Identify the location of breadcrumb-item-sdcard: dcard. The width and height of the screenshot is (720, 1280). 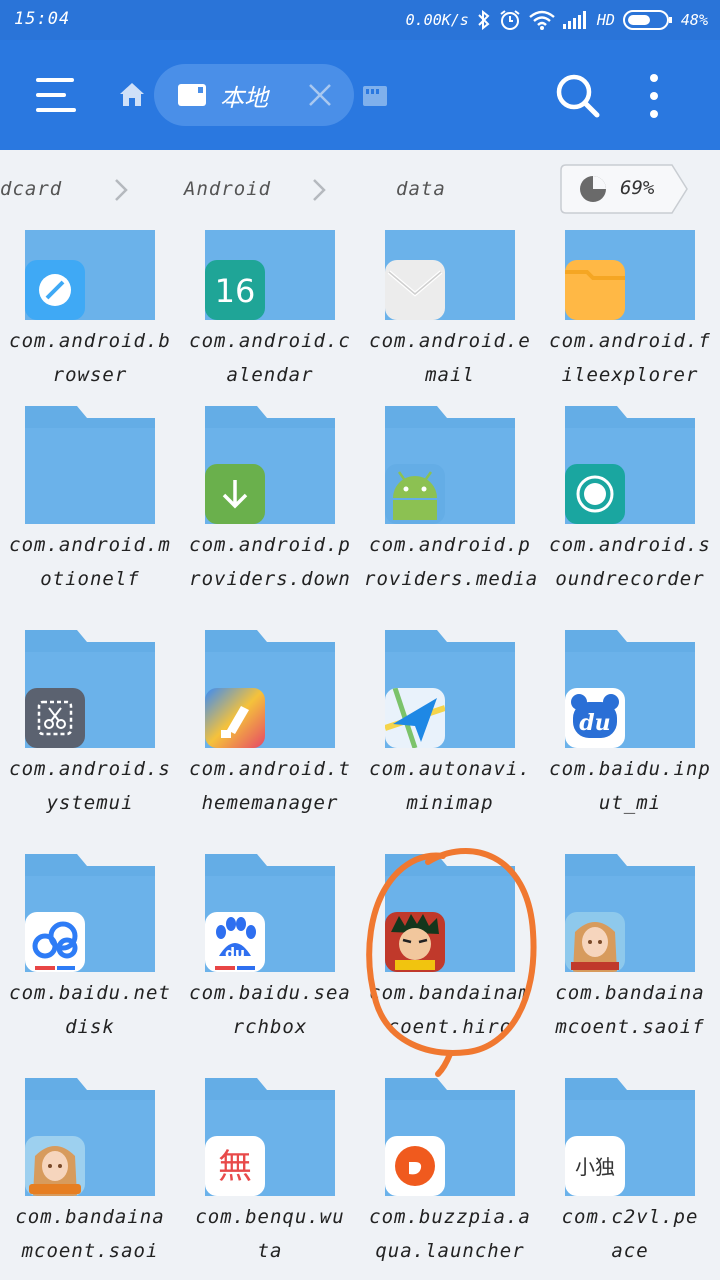
(31, 189).